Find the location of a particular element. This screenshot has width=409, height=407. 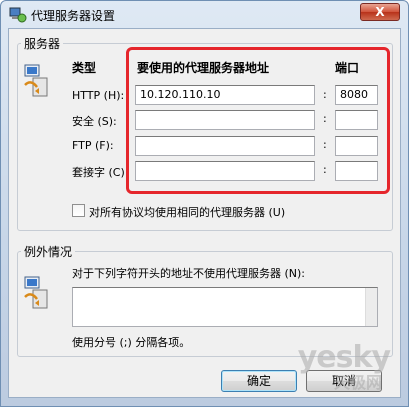

exceptions-hint: 使用分号 (;) 分隔各项。 is located at coordinates (131, 342).